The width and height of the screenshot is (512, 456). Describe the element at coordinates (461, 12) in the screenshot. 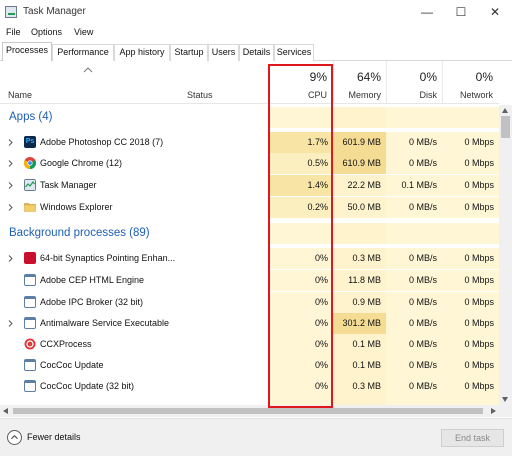

I see `maximize-button: ☐` at that location.